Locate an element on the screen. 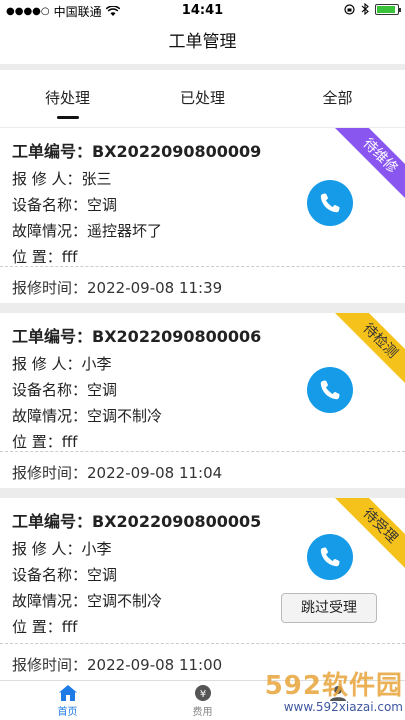 The image size is (405, 720). bluetooth-icon is located at coordinates (365, 9).